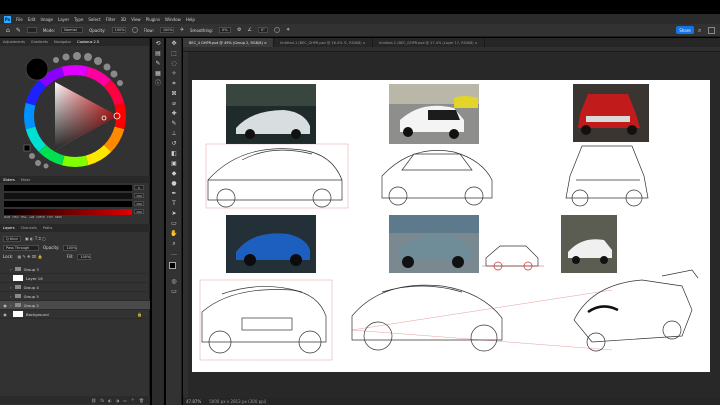 The height and width of the screenshot is (405, 720). I want to click on layer-row-selected: ◉ › Group 2, so click(75, 305).